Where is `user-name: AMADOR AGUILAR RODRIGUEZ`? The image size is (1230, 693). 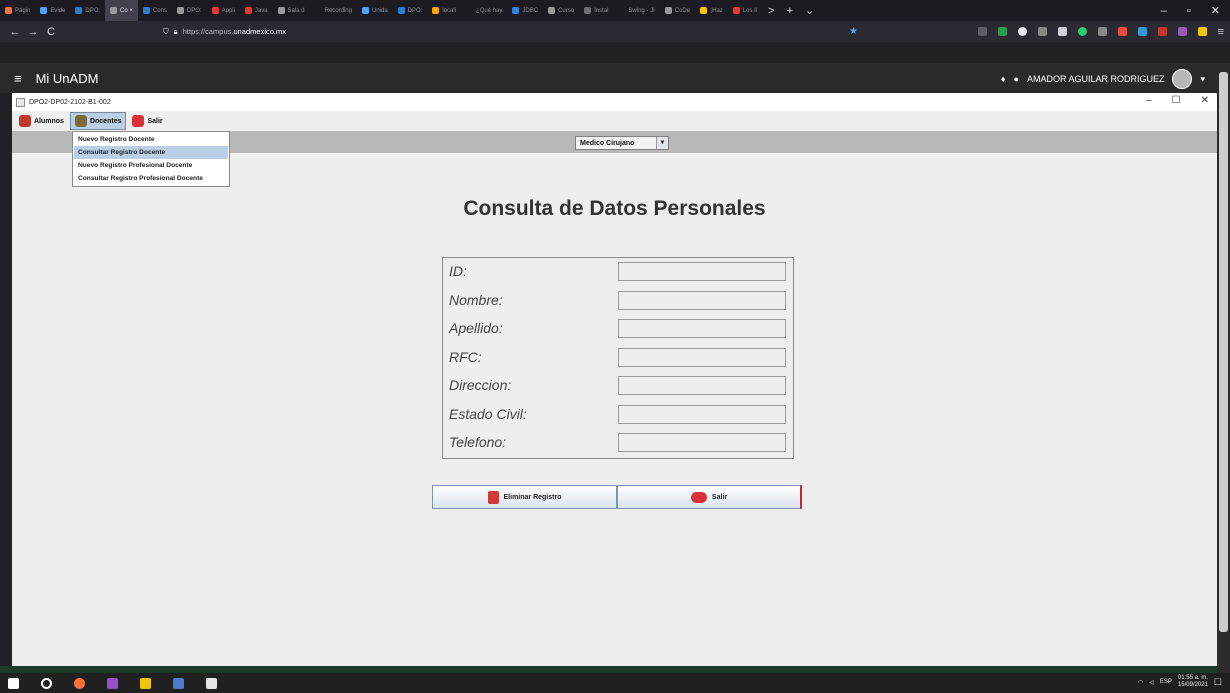
user-name: AMADOR AGUILAR RODRIGUEZ is located at coordinates (1096, 79).